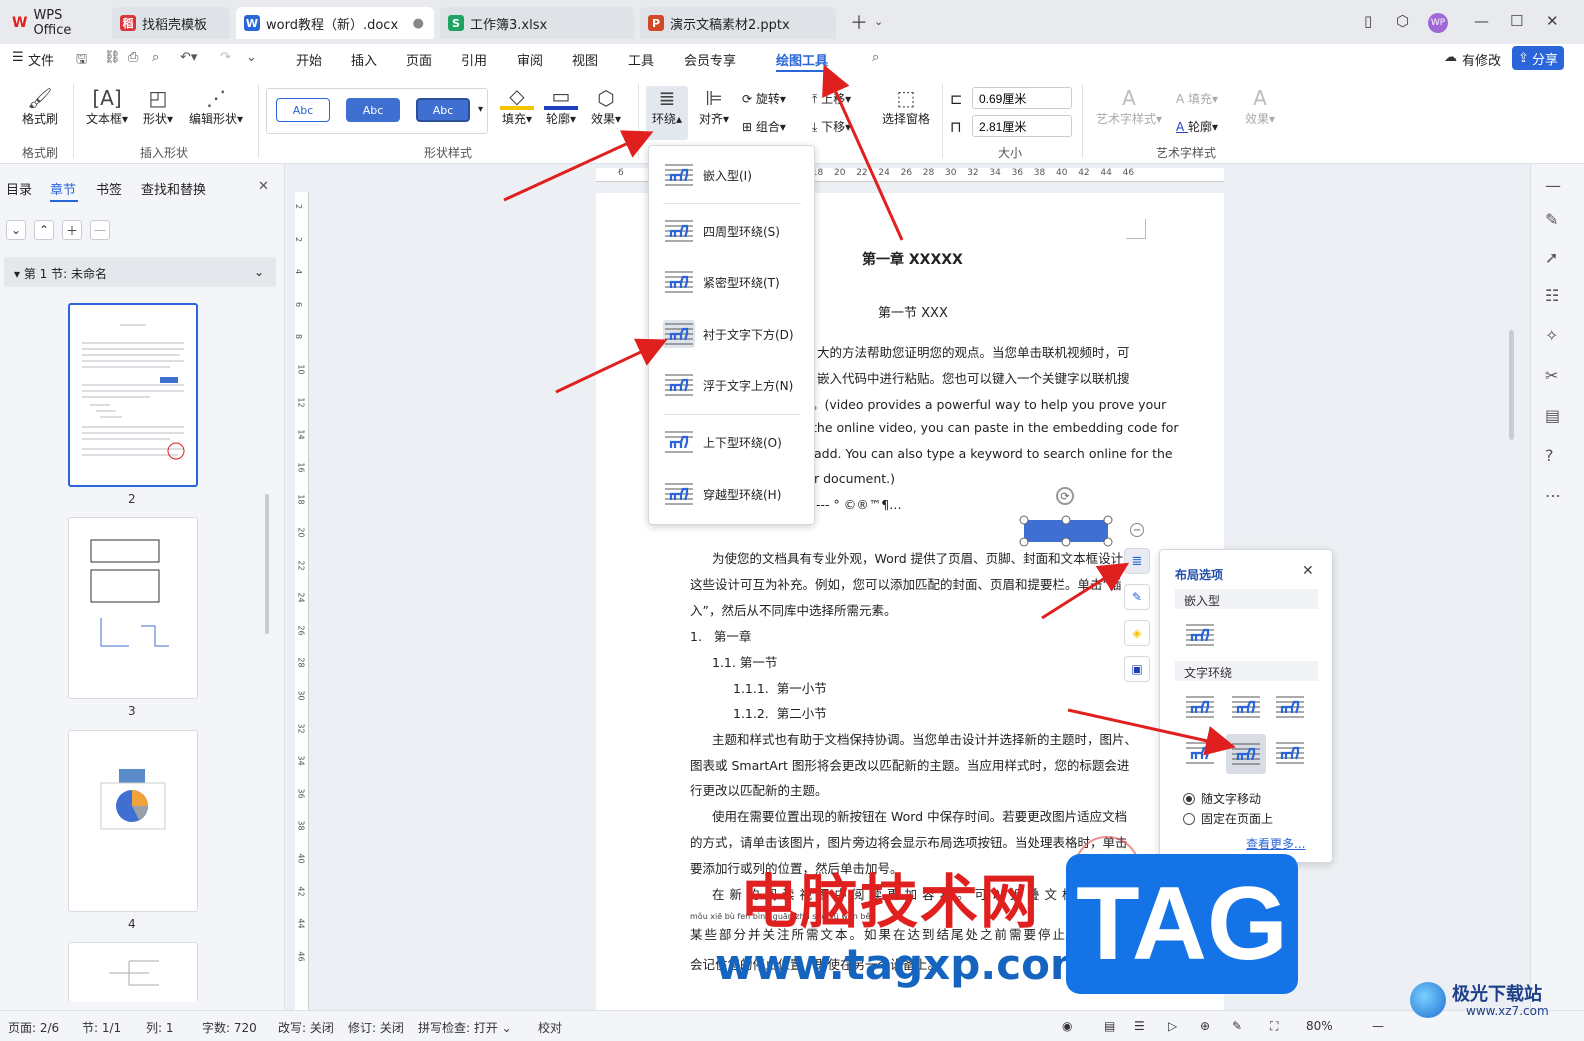 The height and width of the screenshot is (1041, 1584). I want to click on site-name: 极光下载站, so click(1497, 994).